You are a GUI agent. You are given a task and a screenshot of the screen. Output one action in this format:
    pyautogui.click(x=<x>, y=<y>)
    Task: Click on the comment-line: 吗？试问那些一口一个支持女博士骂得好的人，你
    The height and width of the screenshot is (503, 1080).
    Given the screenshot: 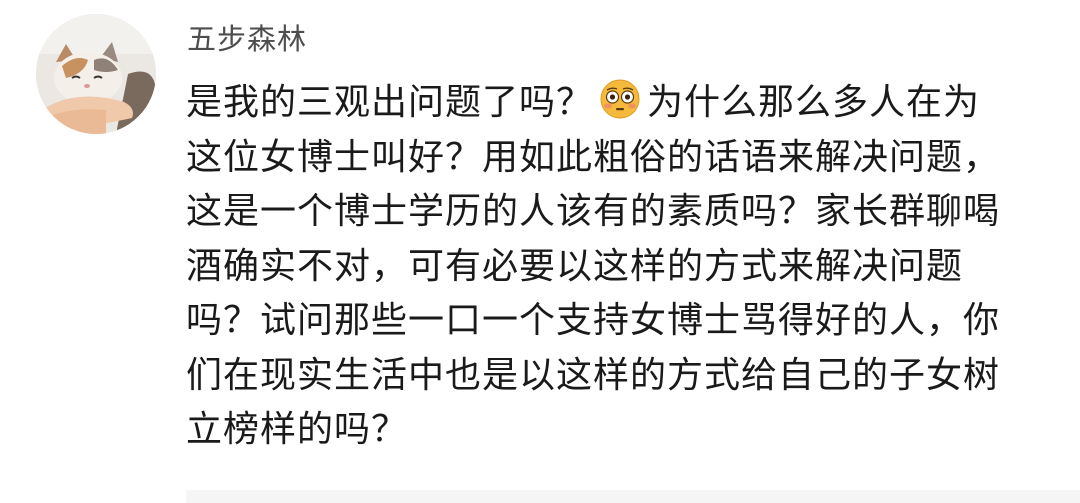 What is the action you would take?
    pyautogui.click(x=593, y=320)
    